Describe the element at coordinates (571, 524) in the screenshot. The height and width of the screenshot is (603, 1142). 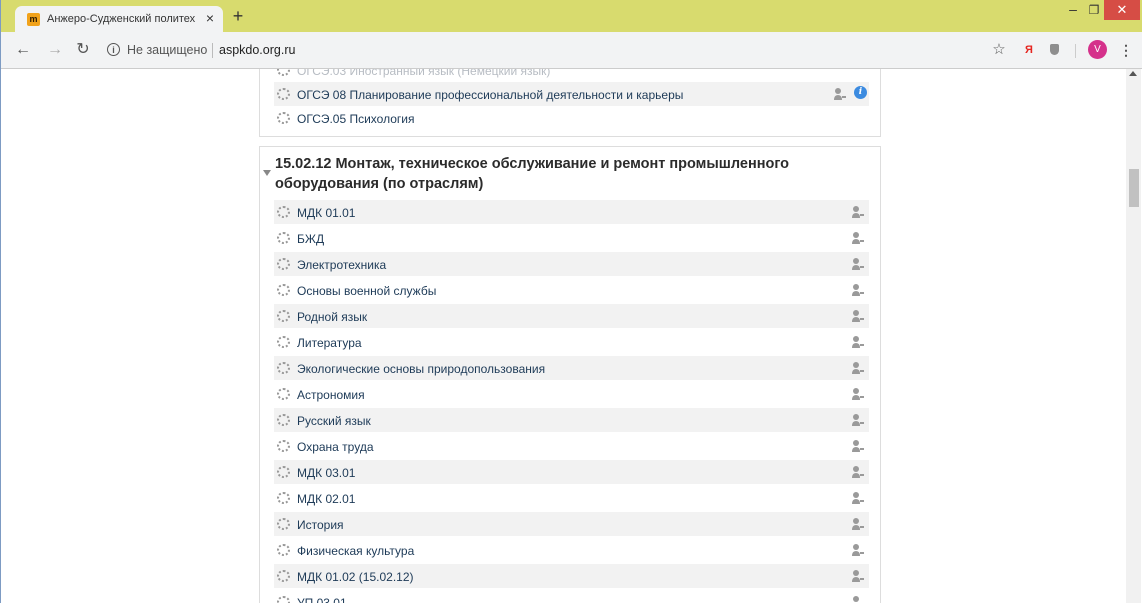
I see `course-row: История` at that location.